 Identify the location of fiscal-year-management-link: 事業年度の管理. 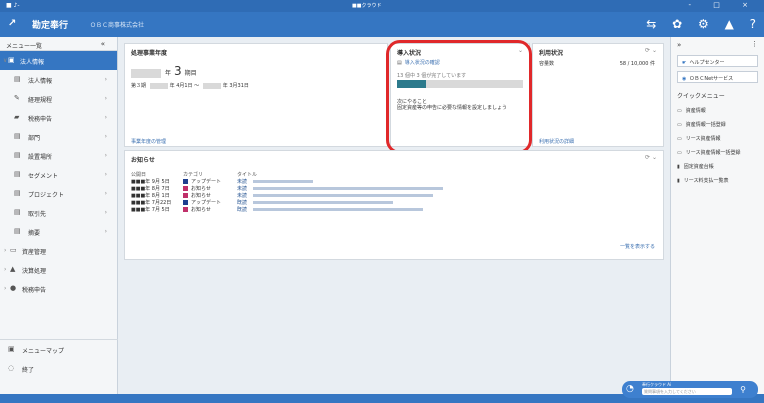
(148, 141).